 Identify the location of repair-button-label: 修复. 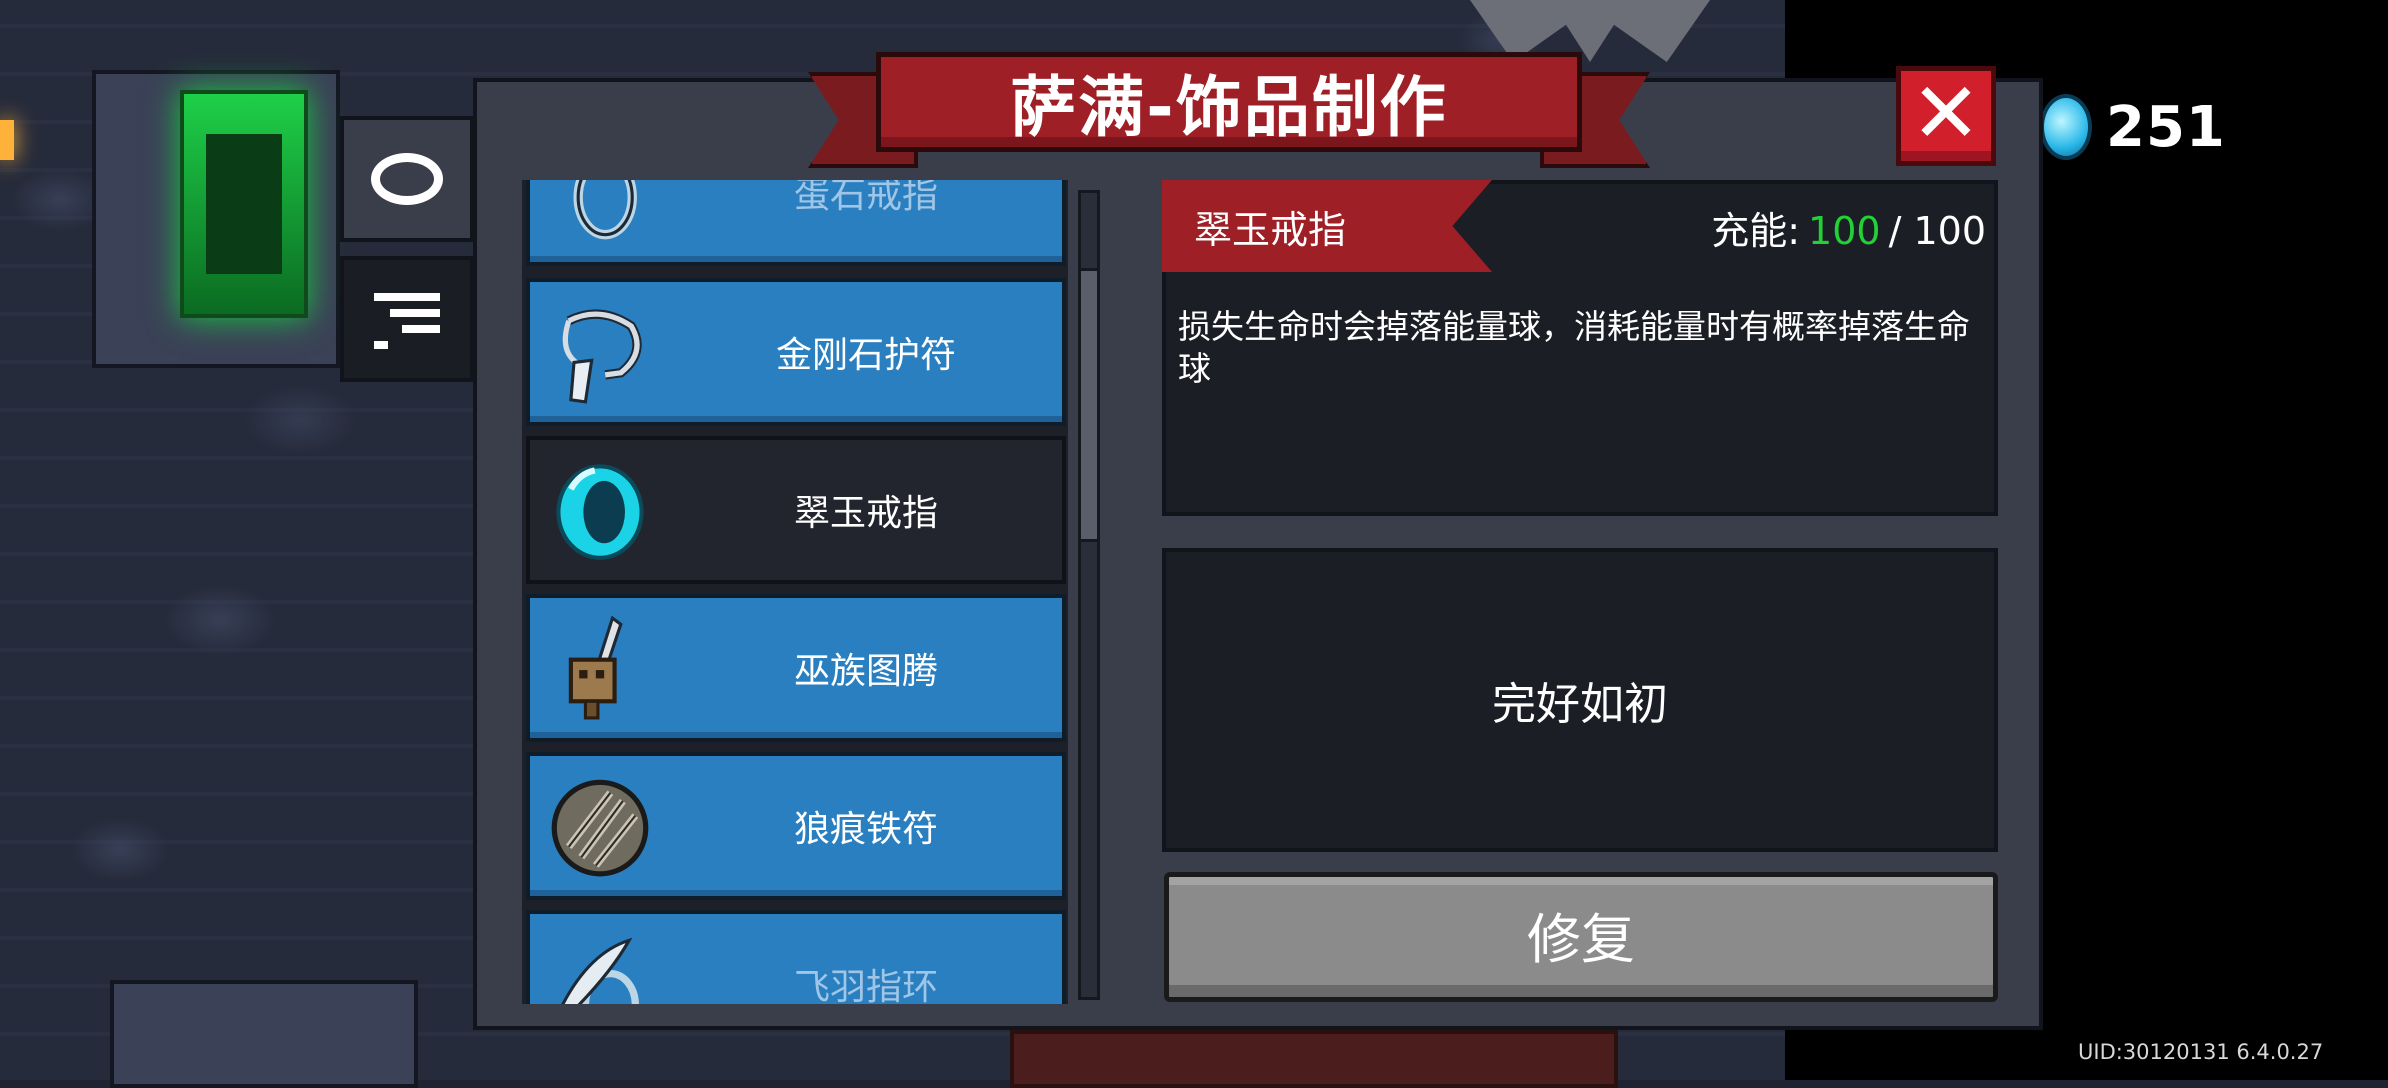
(1581, 939).